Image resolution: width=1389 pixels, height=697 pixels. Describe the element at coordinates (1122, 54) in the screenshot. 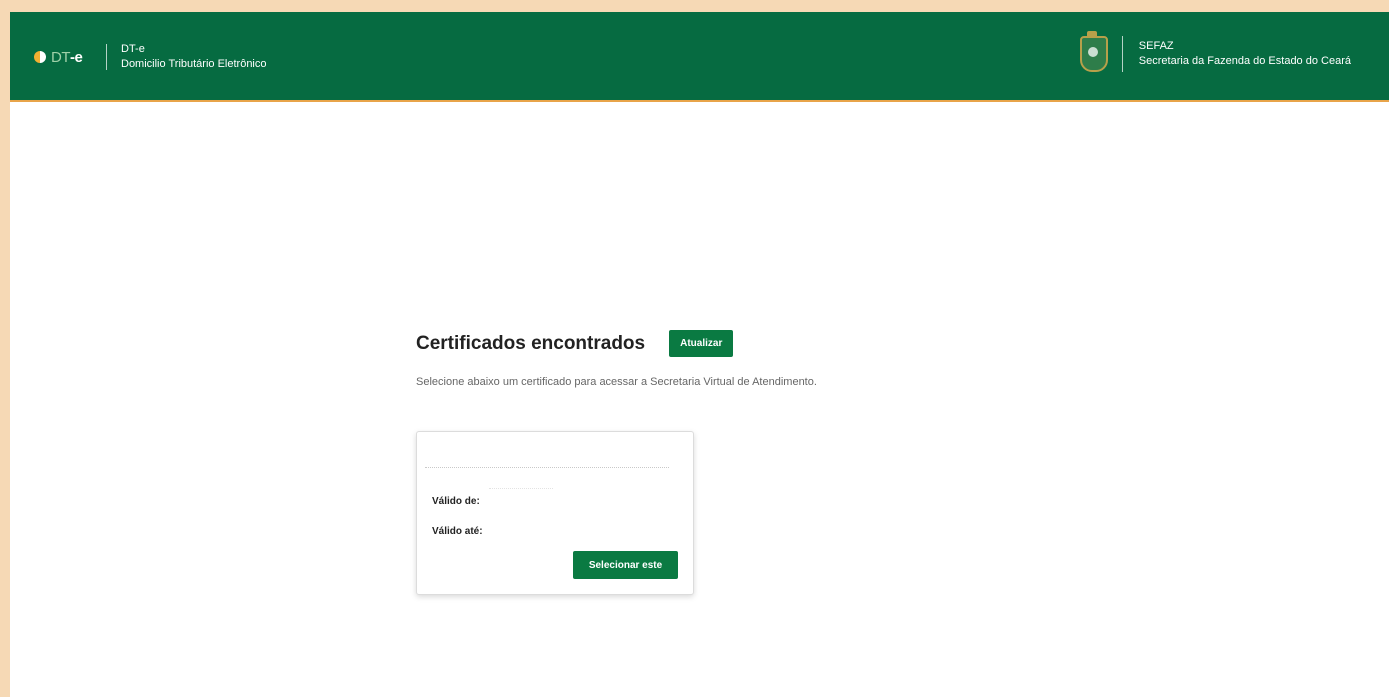

I see `agency-divider` at that location.